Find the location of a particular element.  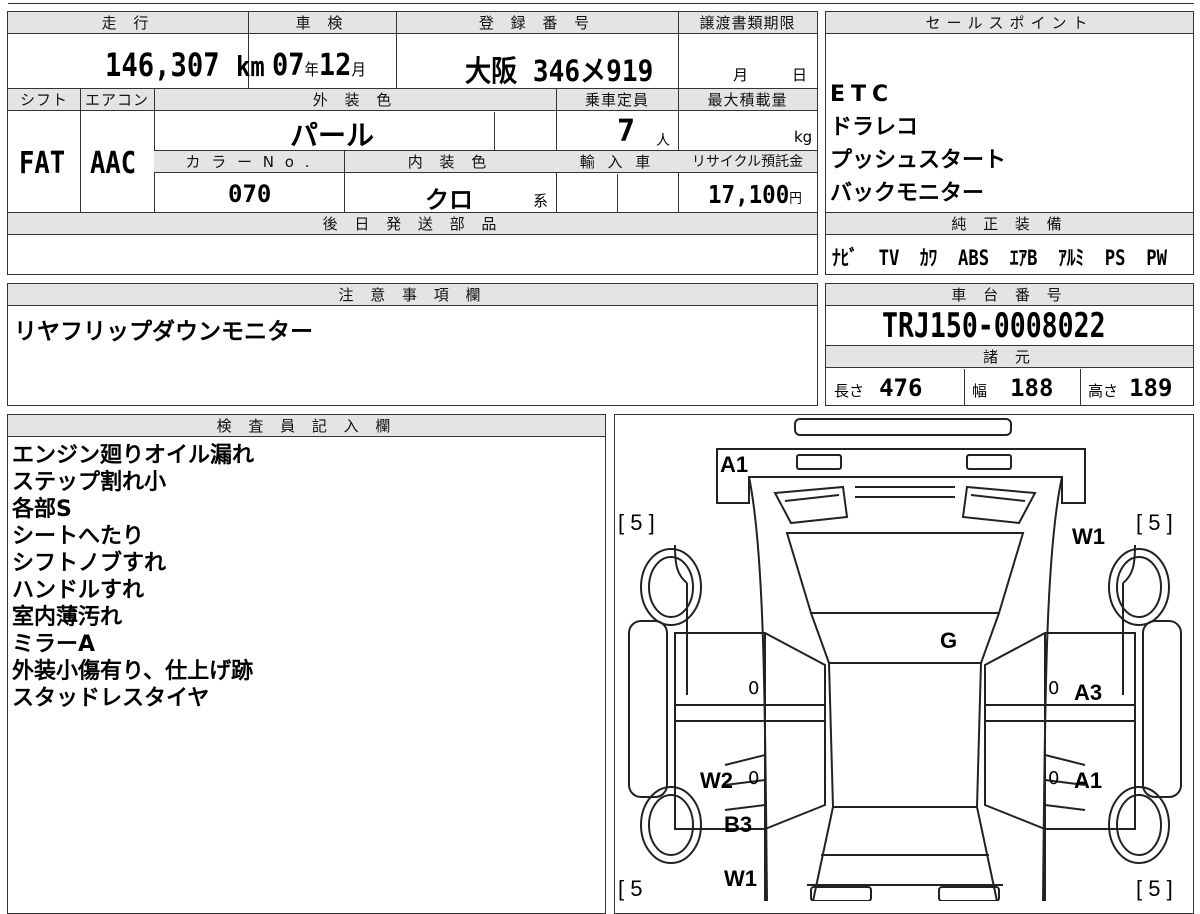

interior-value: クロ is located at coordinates (449, 200).